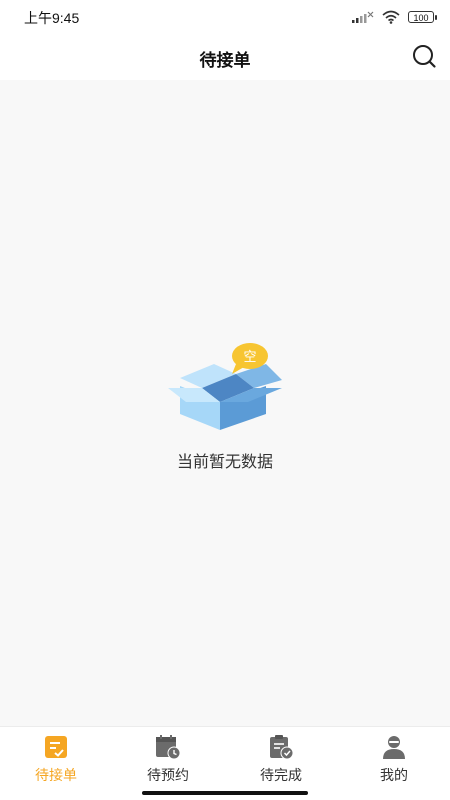  Describe the element at coordinates (168, 775) in the screenshot. I see `tab-label: 待预约` at that location.